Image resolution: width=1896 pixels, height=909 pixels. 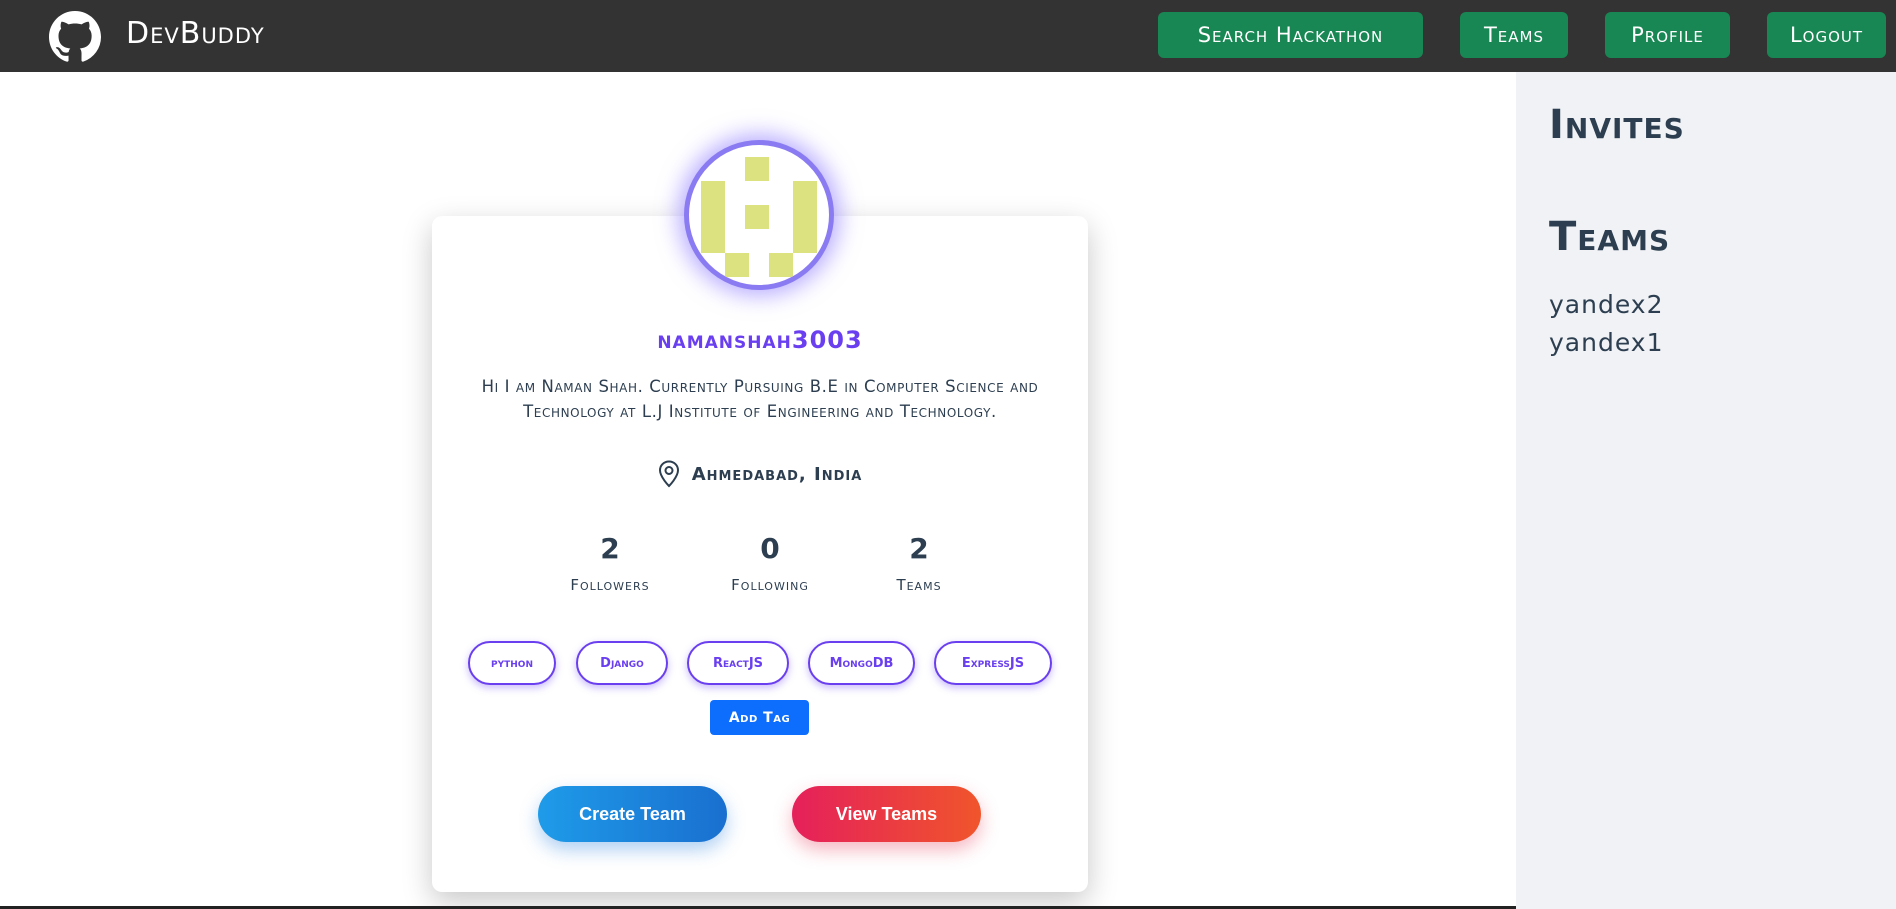 What do you see at coordinates (759, 717) in the screenshot?
I see `add-tag-button: Add Tag` at bounding box center [759, 717].